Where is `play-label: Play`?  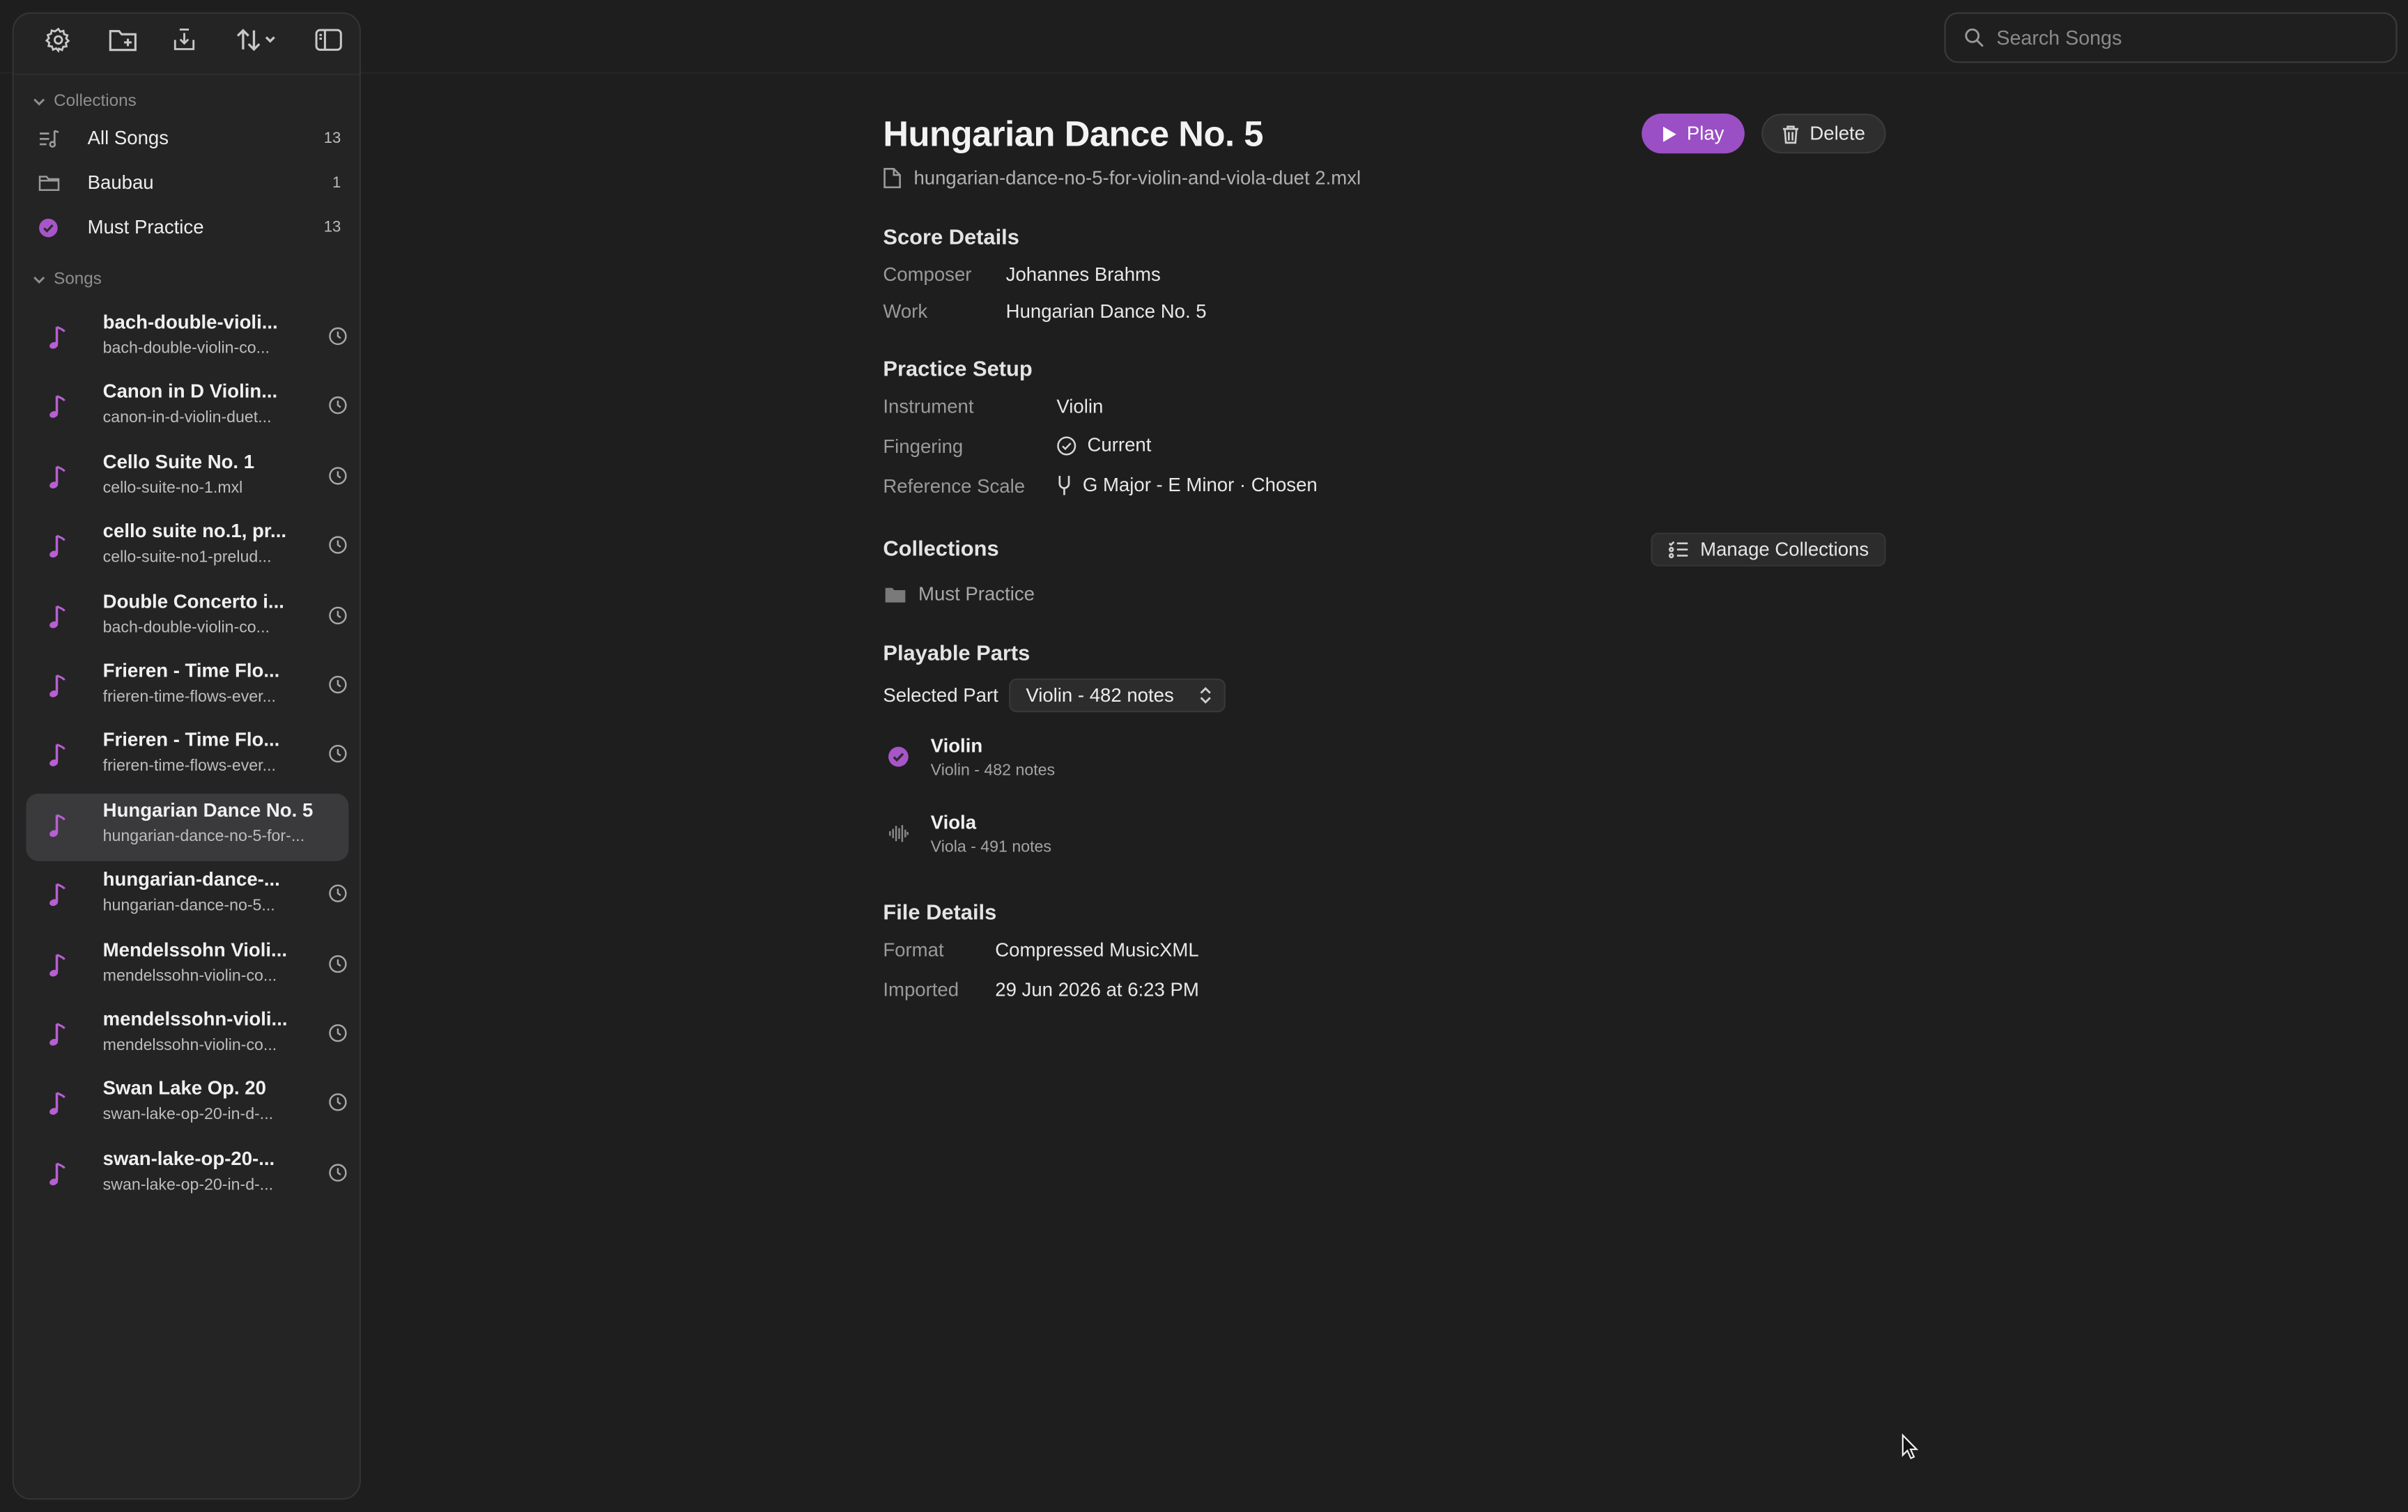
play-label: Play is located at coordinates (1705, 134).